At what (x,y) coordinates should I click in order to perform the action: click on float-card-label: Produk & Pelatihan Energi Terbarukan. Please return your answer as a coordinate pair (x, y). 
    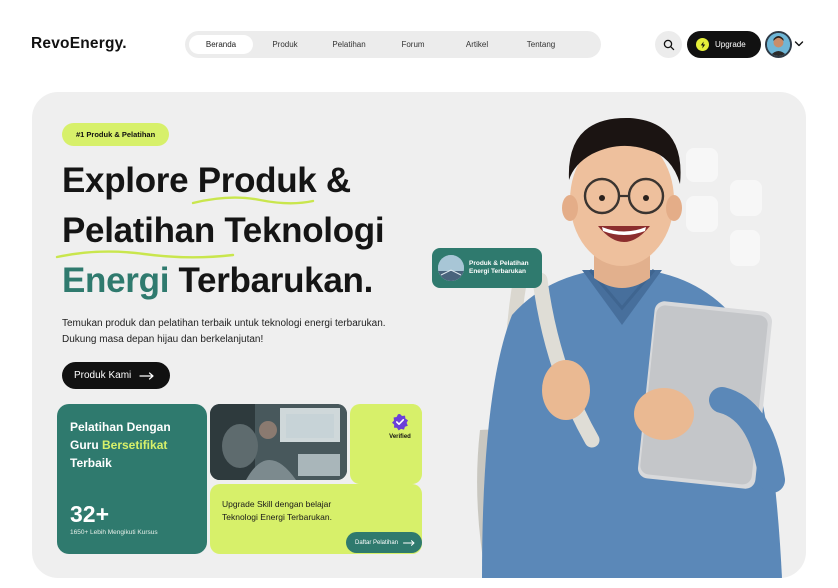
    Looking at the image, I should click on (499, 267).